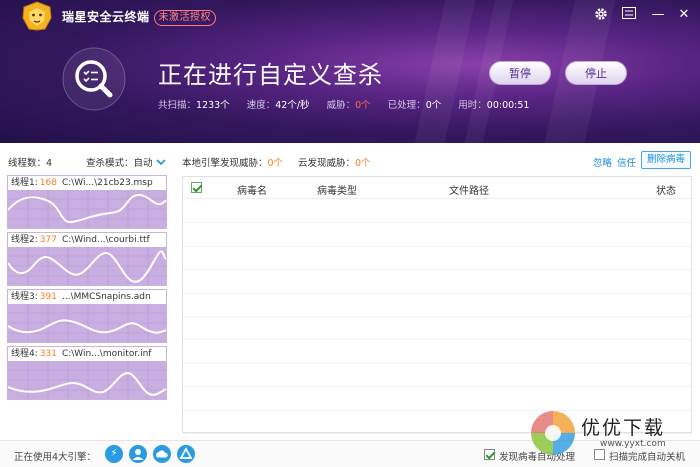  Describe the element at coordinates (261, 105) in the screenshot. I see `stat-speed-label: 速度：` at that location.